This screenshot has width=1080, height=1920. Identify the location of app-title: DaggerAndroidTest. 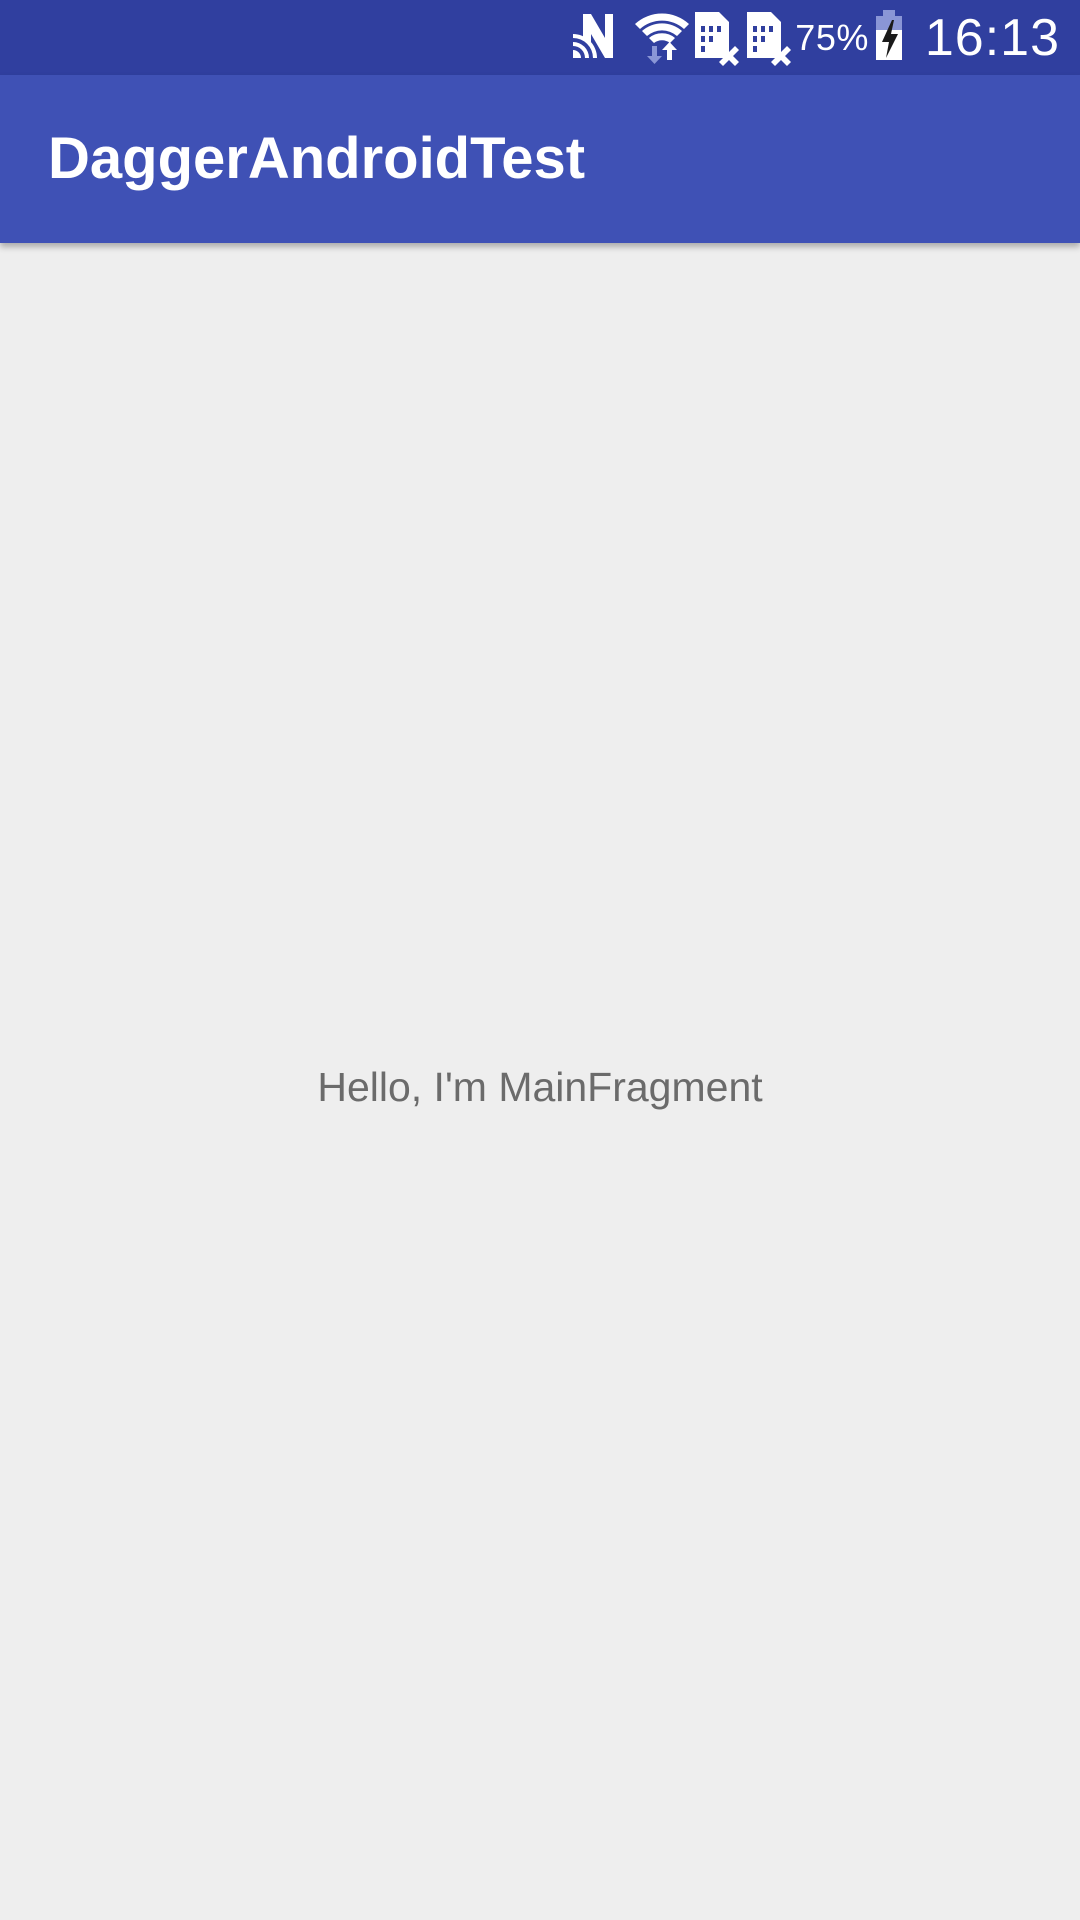
(317, 158).